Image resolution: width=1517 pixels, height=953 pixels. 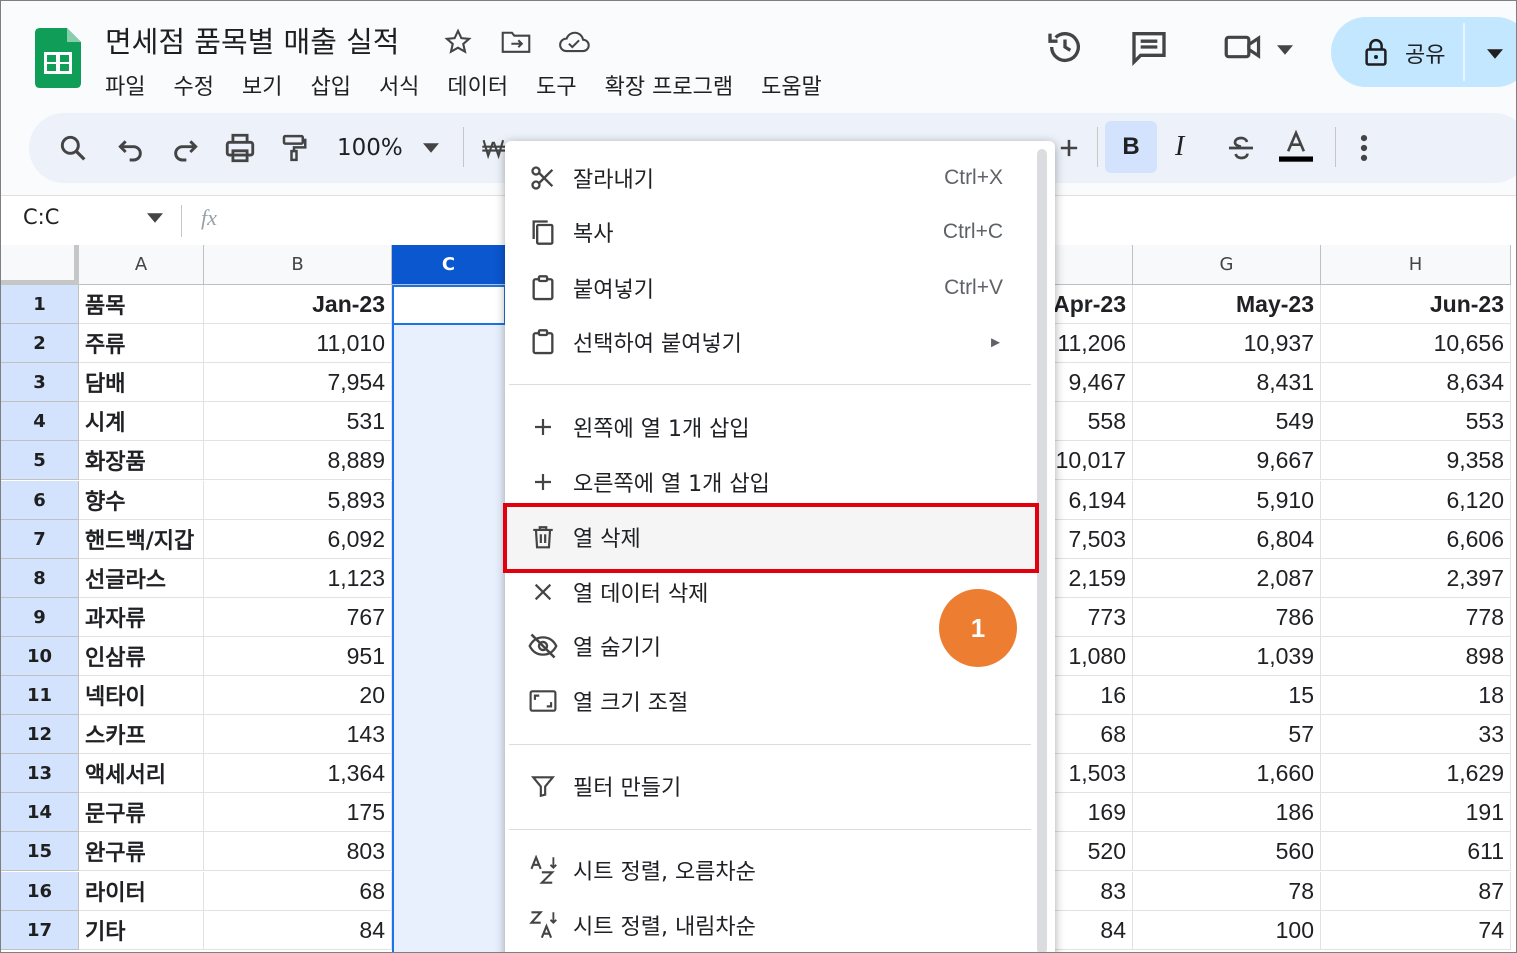 I want to click on row-header: 2, so click(x=40, y=343).